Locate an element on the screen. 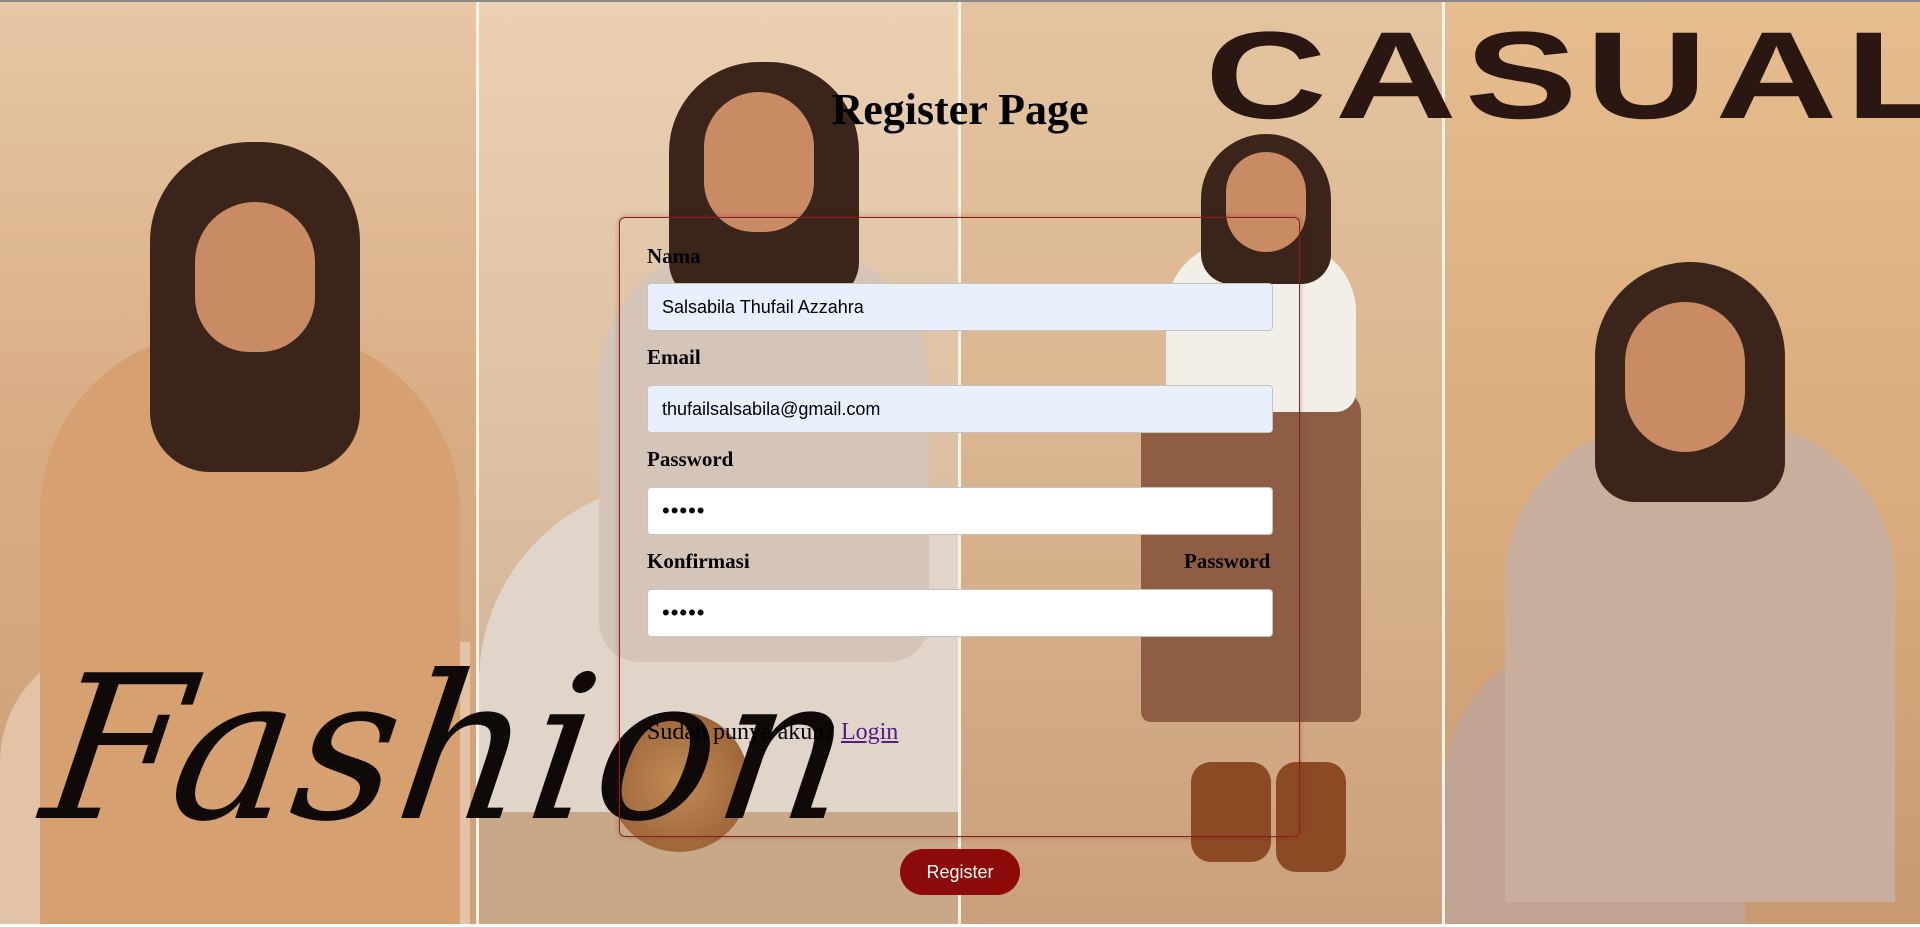  email-input is located at coordinates (960, 409).